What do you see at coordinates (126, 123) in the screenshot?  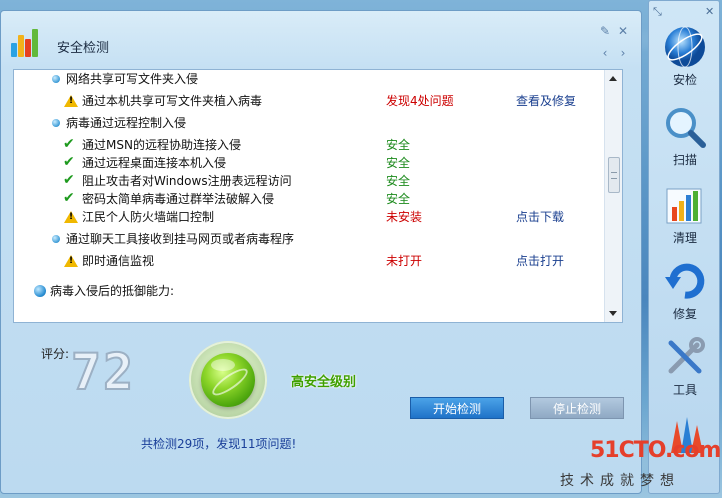 I see `check-label: 病毒通过远程控制入侵` at bounding box center [126, 123].